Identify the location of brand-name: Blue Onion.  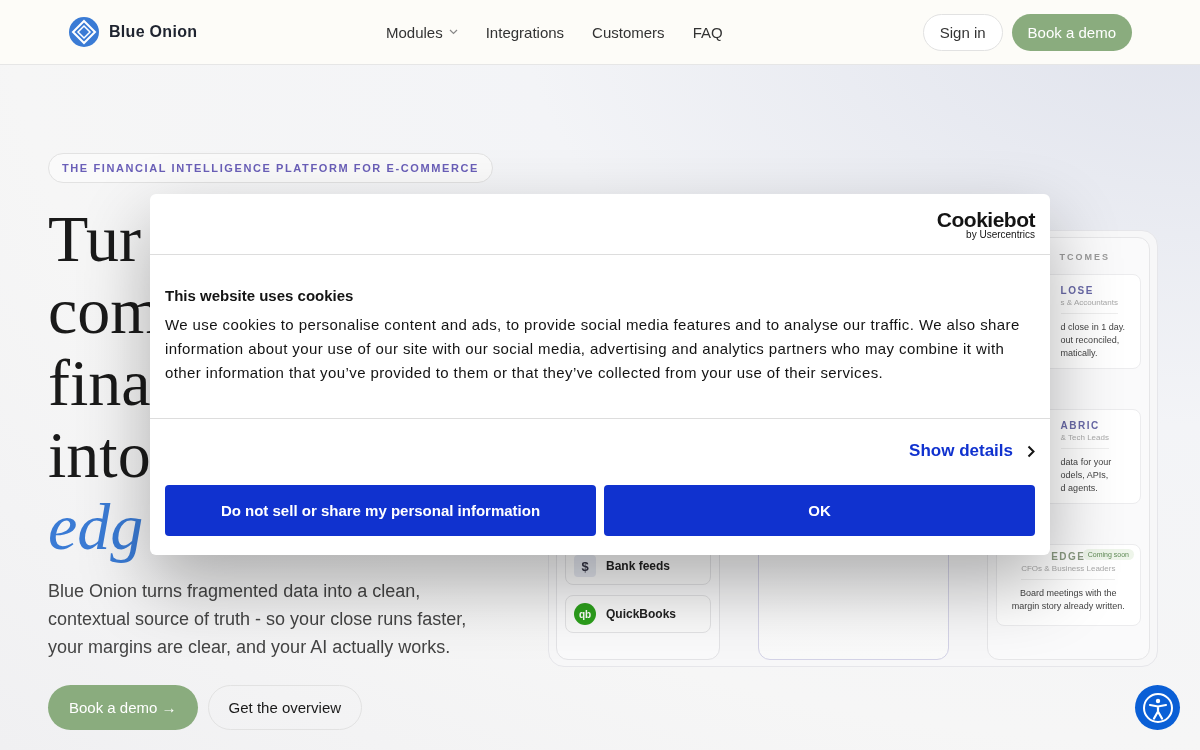
(153, 32).